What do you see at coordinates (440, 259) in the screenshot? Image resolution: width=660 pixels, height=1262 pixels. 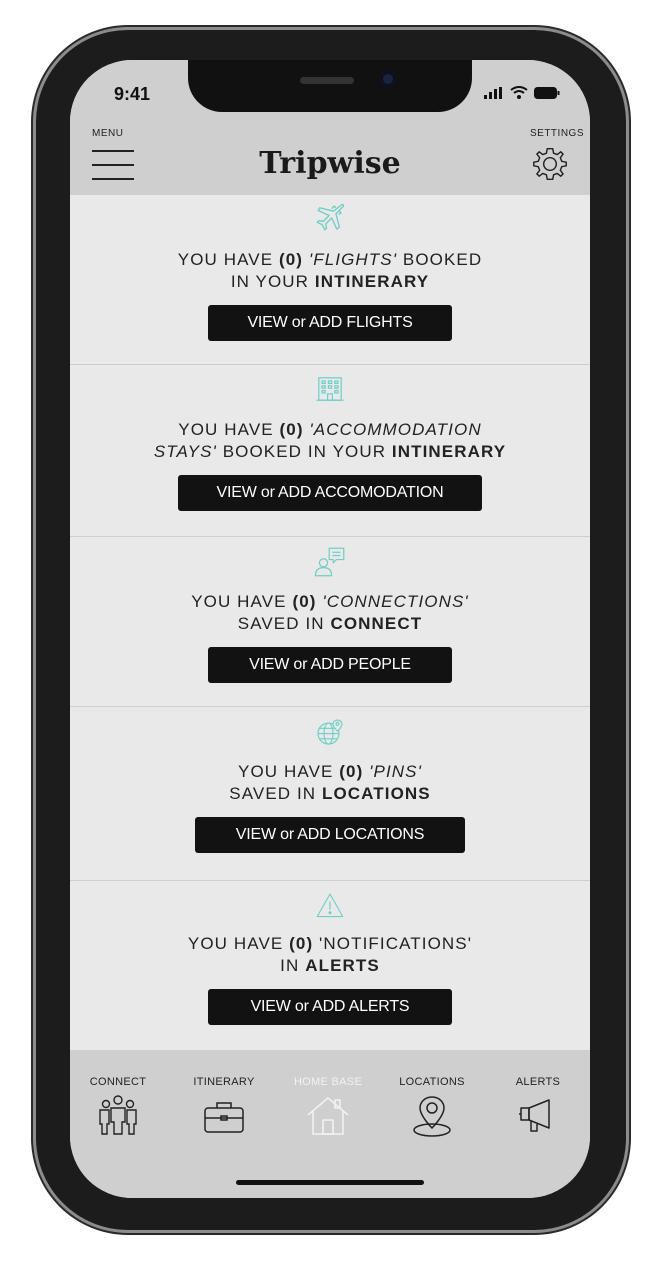 I see `summary-suffix: BOOKED` at bounding box center [440, 259].